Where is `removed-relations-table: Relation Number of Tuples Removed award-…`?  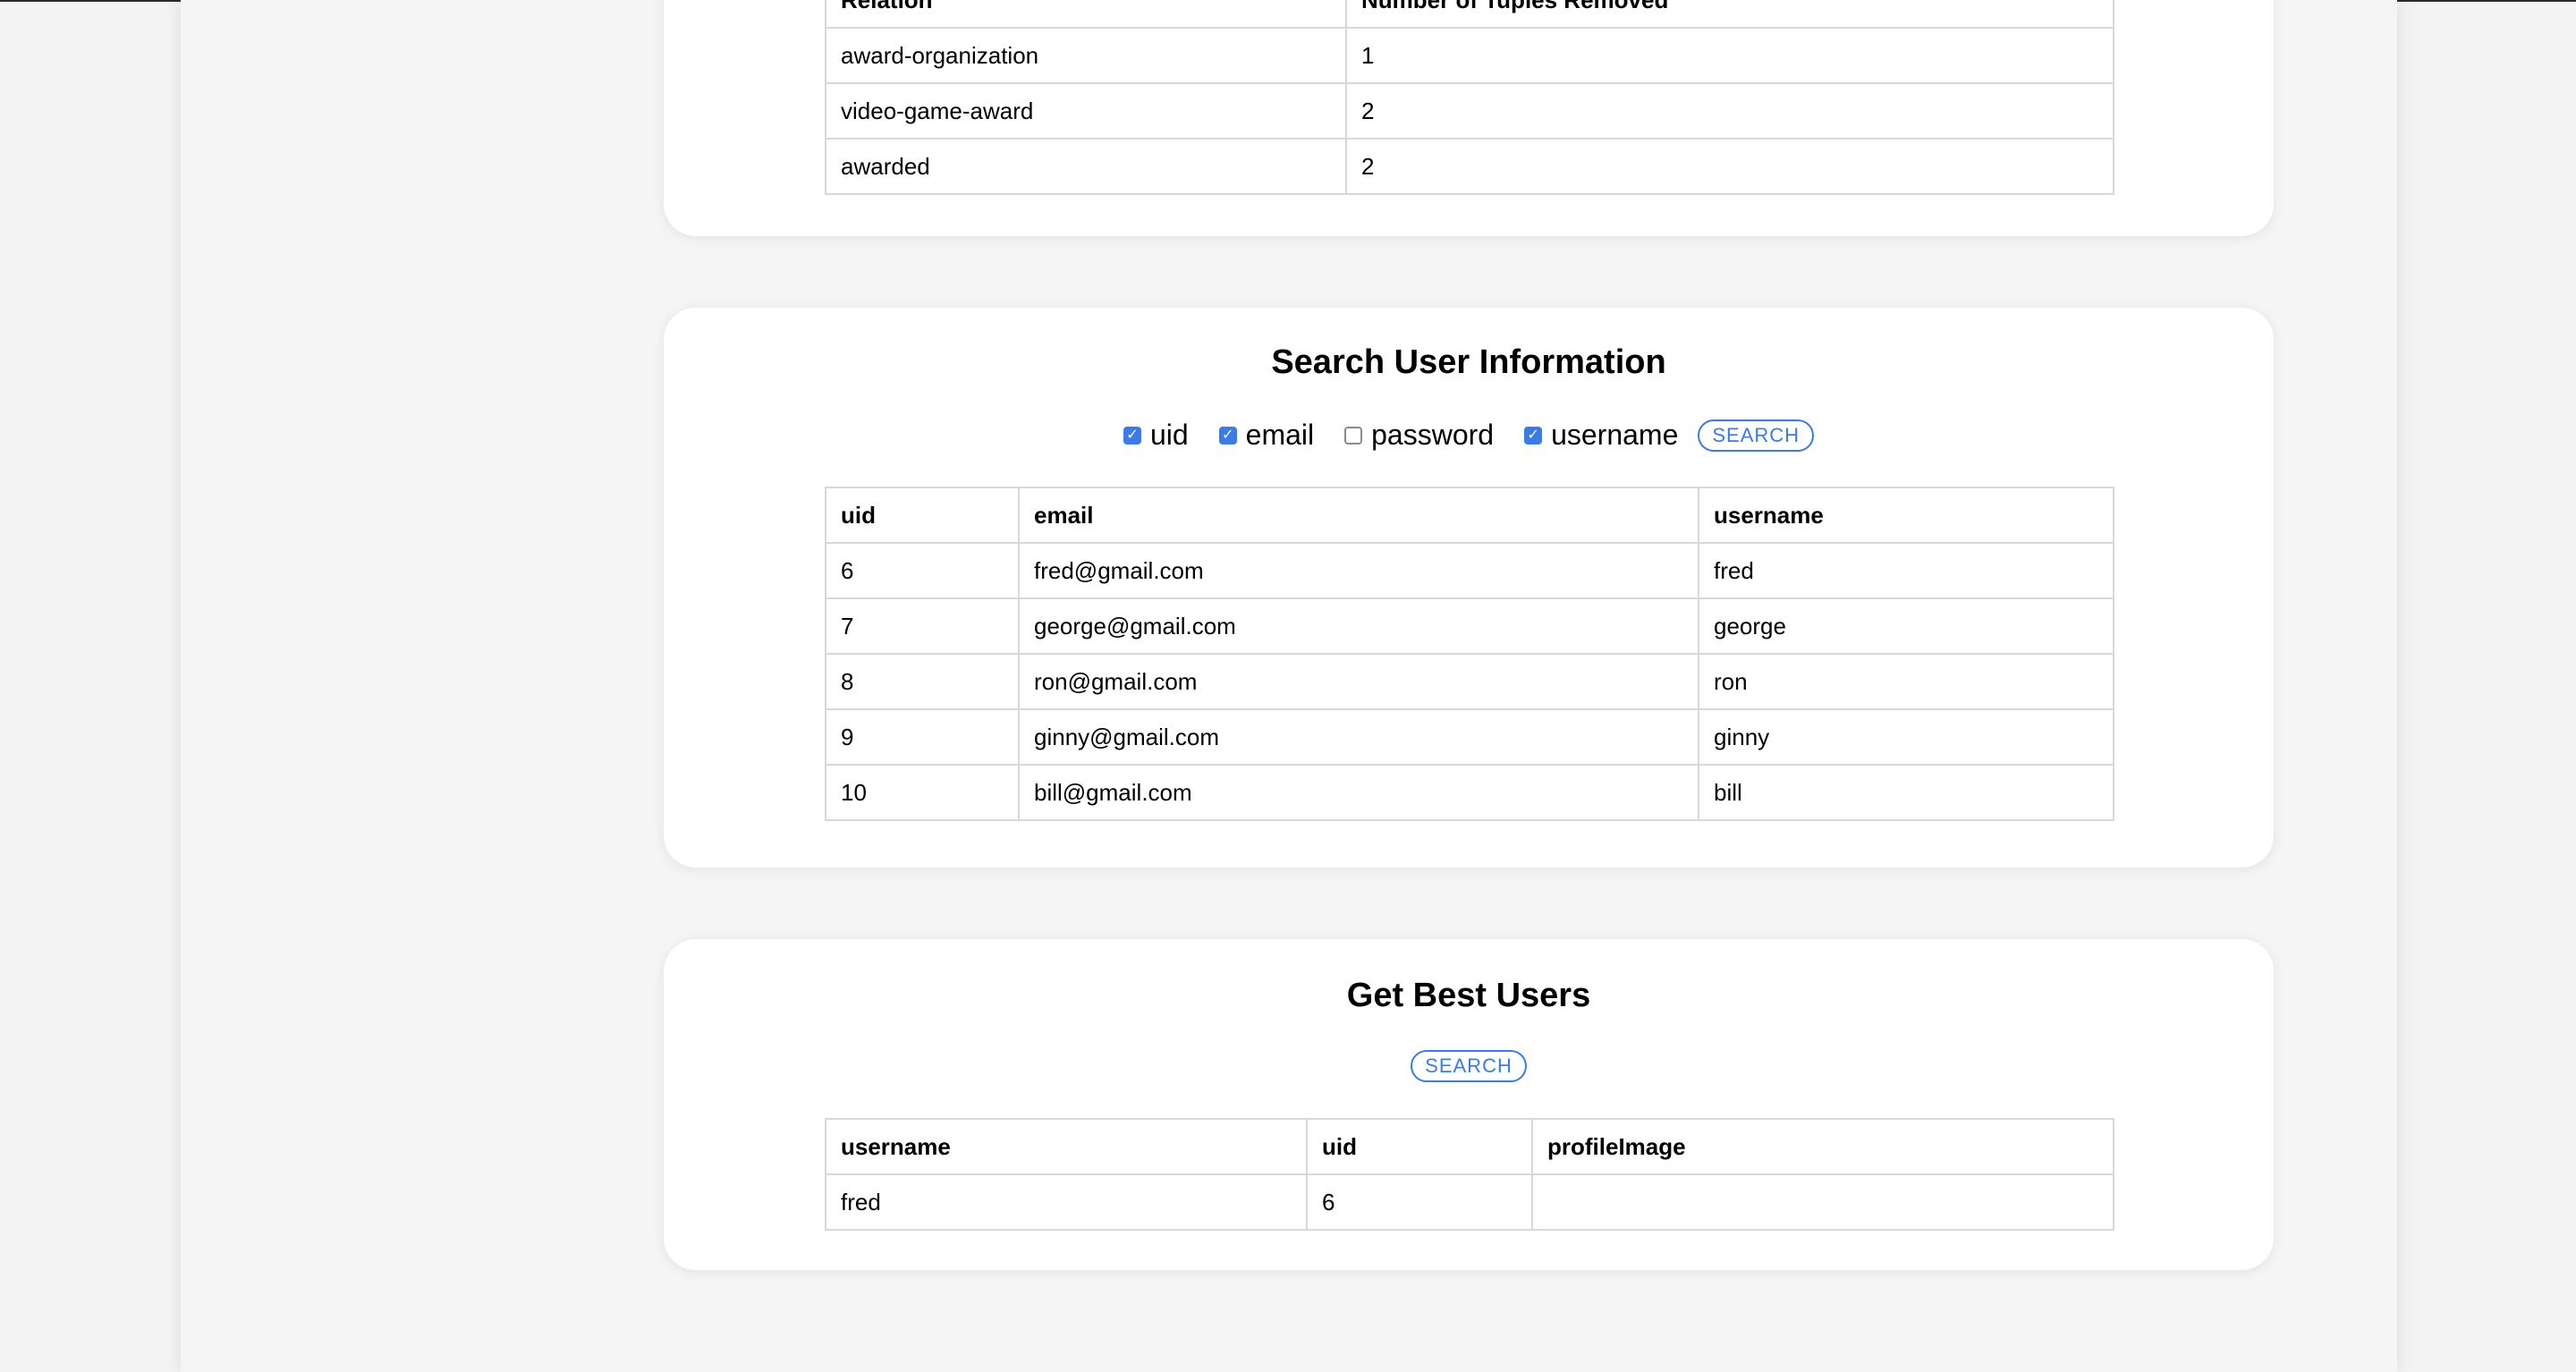 removed-relations-table: Relation Number of Tuples Removed award-… is located at coordinates (1469, 98).